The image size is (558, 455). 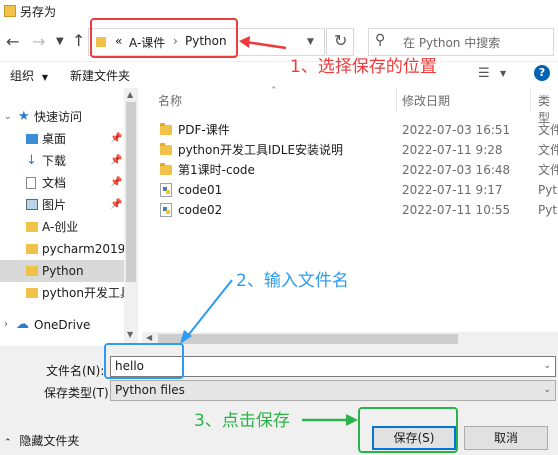 I want to click on annotation-arrow-location, so click(x=263, y=43).